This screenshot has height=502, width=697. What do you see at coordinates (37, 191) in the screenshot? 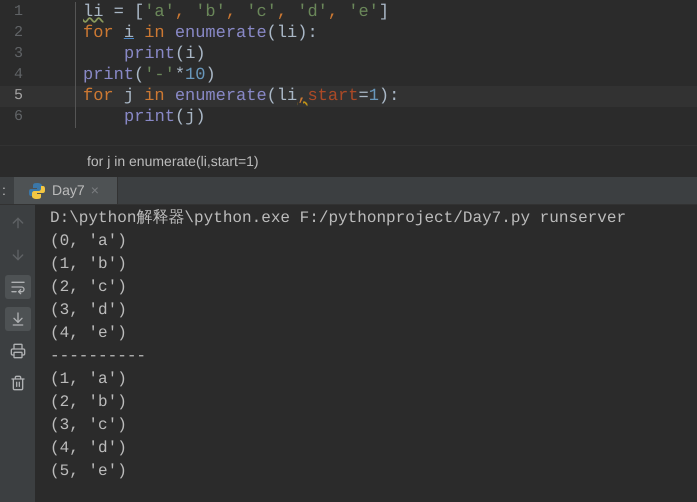
I see `python-logo-icon` at bounding box center [37, 191].